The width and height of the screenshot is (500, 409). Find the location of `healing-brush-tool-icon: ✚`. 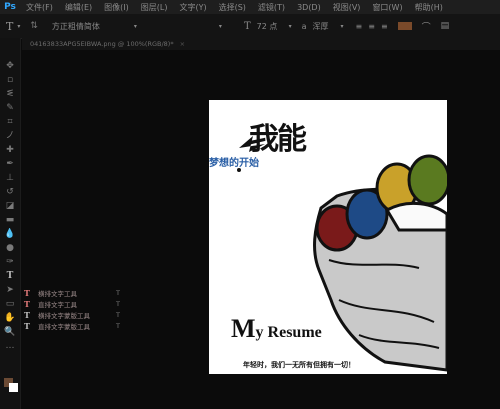

healing-brush-tool-icon: ✚ is located at coordinates (10, 150).